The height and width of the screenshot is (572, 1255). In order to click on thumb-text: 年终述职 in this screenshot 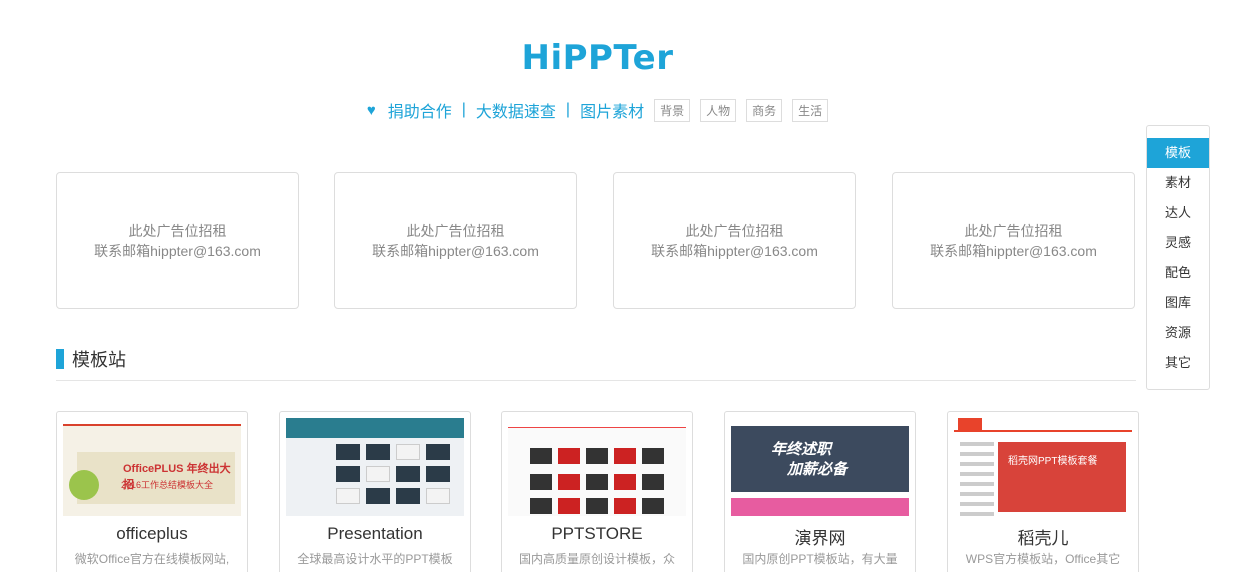, I will do `click(801, 449)`.